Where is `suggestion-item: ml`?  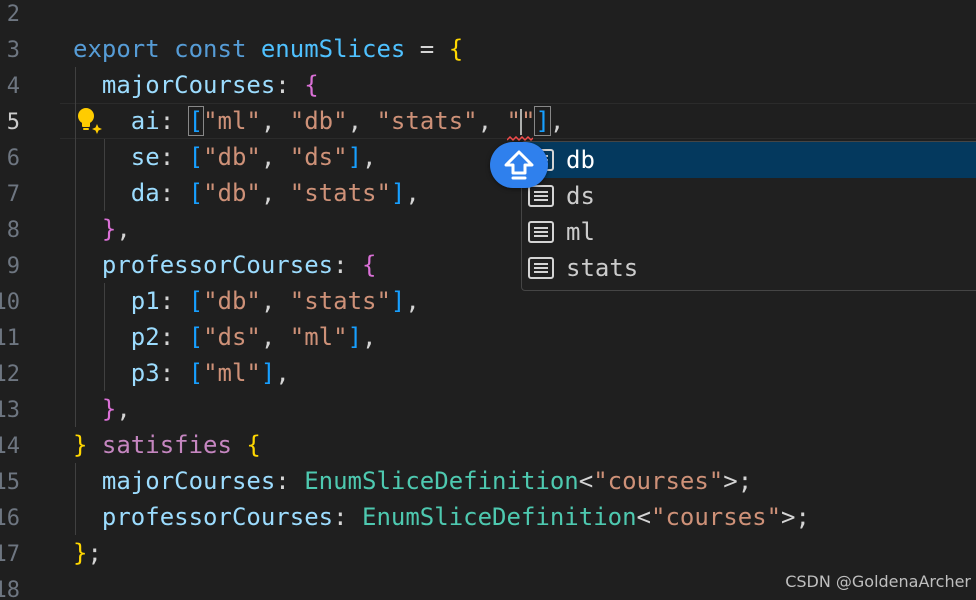
suggestion-item: ml is located at coordinates (749, 232).